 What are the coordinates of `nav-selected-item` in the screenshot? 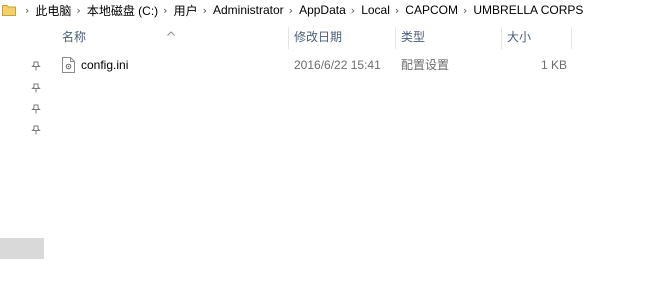 It's located at (22, 248).